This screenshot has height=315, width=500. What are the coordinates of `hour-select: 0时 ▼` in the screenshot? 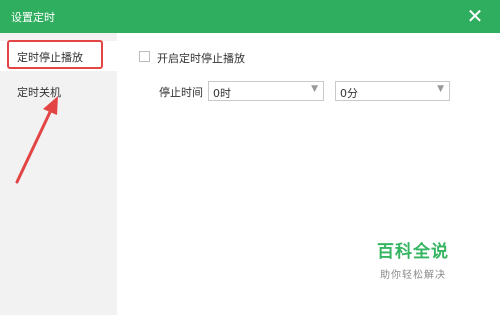 It's located at (266, 91).